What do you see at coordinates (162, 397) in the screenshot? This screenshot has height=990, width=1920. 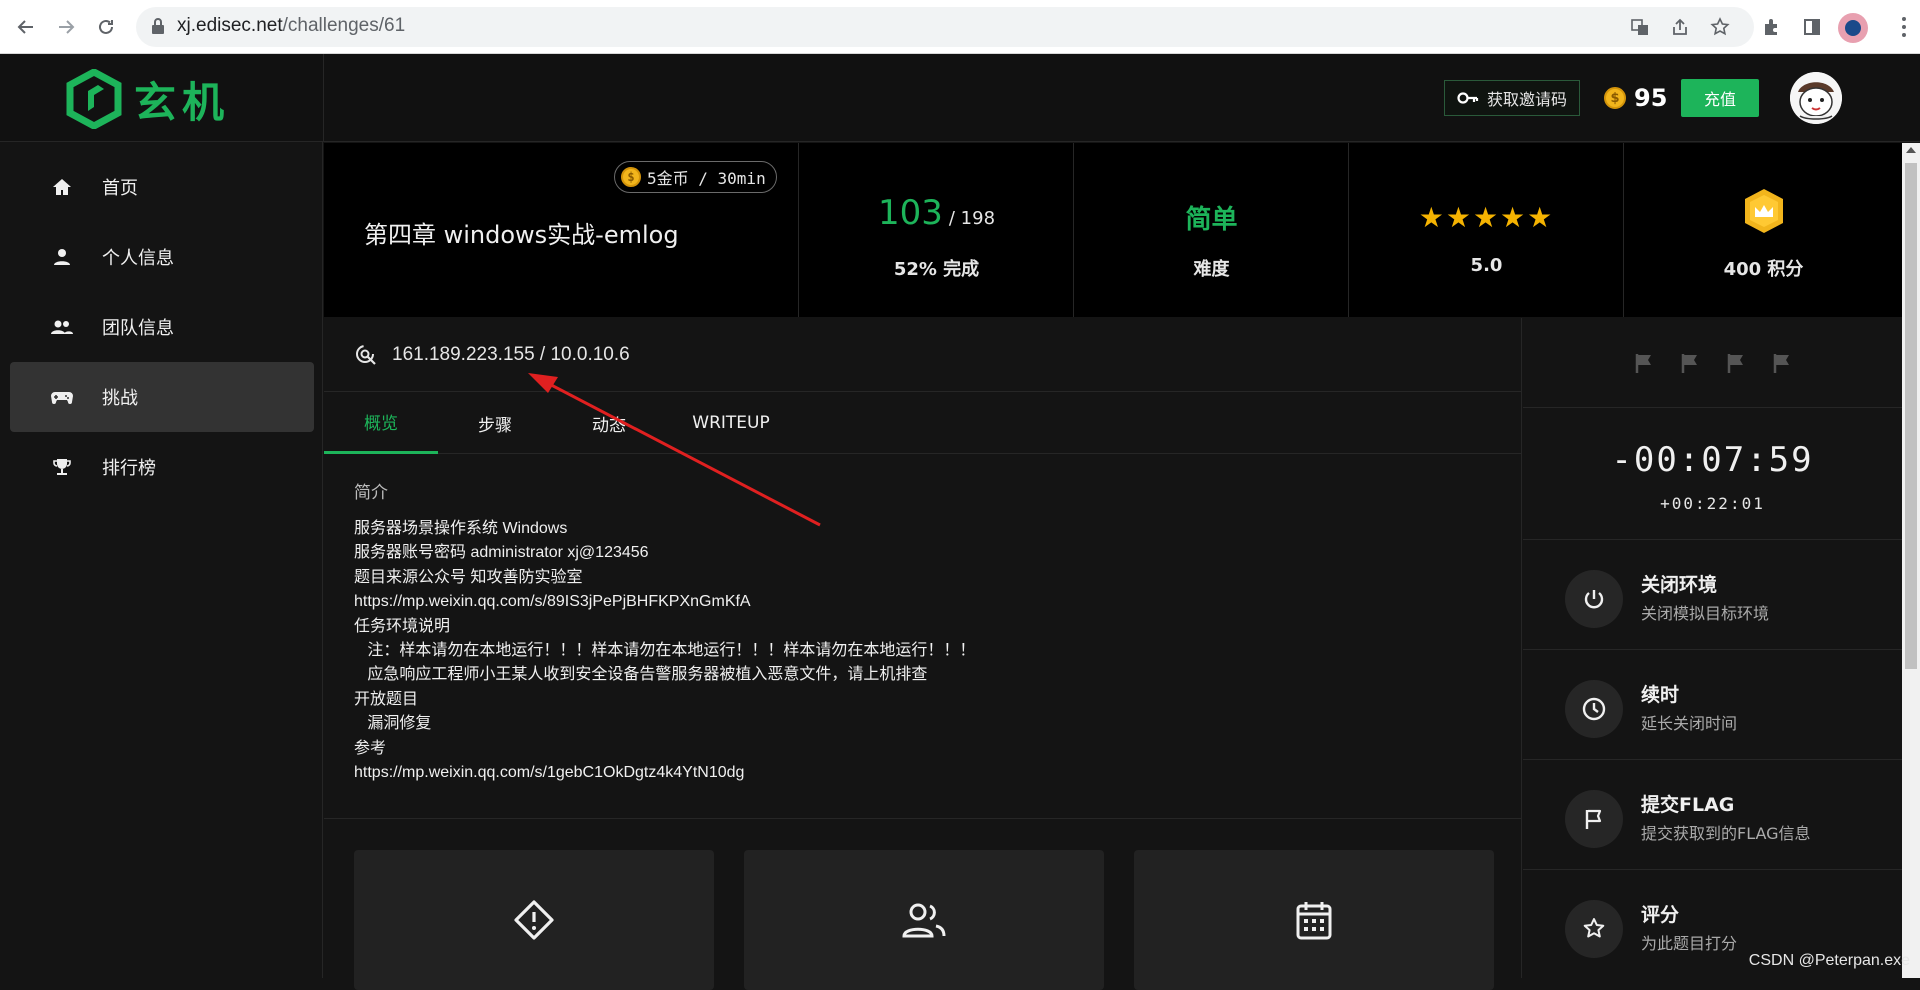 I see `sidebar-item-challenges: 挑战` at bounding box center [162, 397].